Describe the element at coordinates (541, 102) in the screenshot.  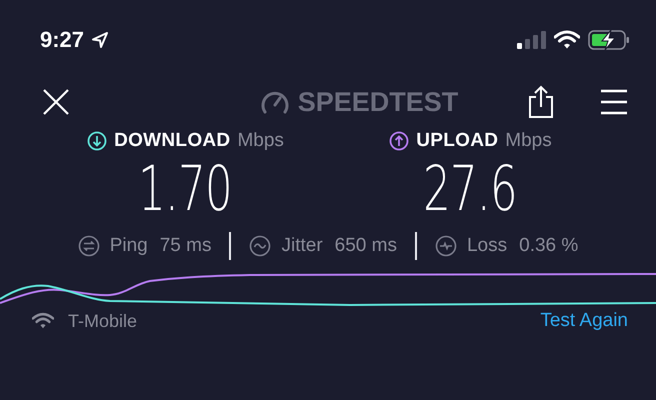
I see `share-icon` at that location.